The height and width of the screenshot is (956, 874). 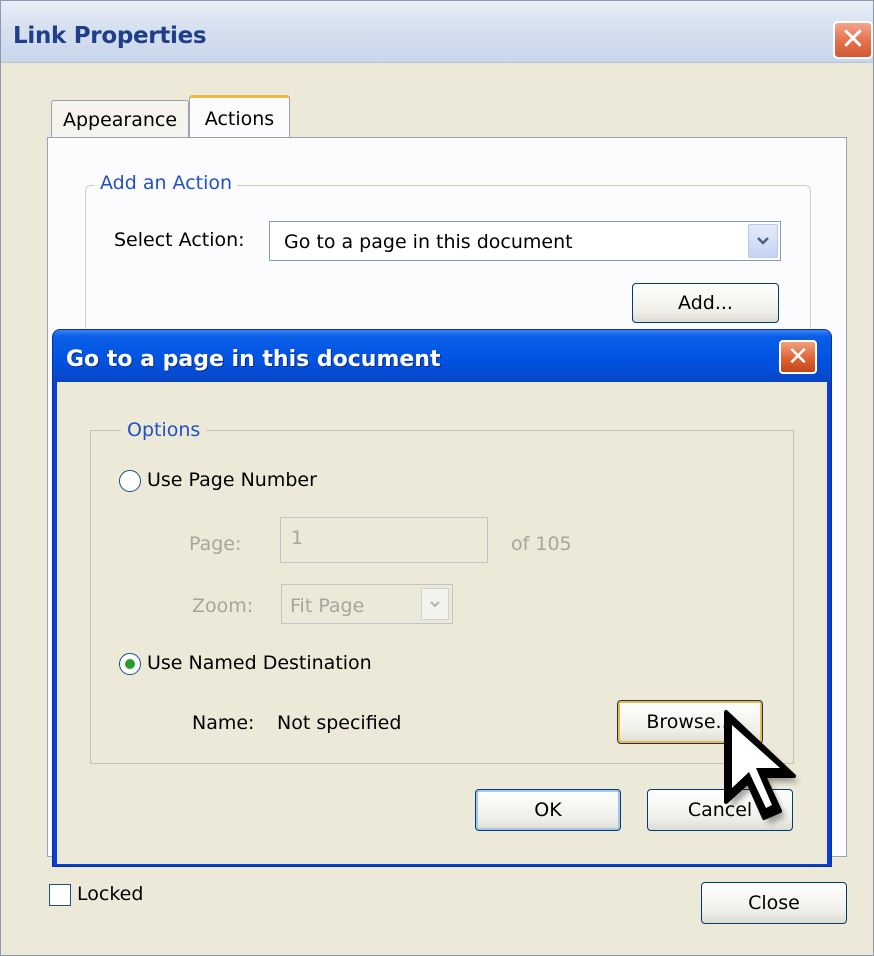 I want to click on page-number-value: 1, so click(x=297, y=538).